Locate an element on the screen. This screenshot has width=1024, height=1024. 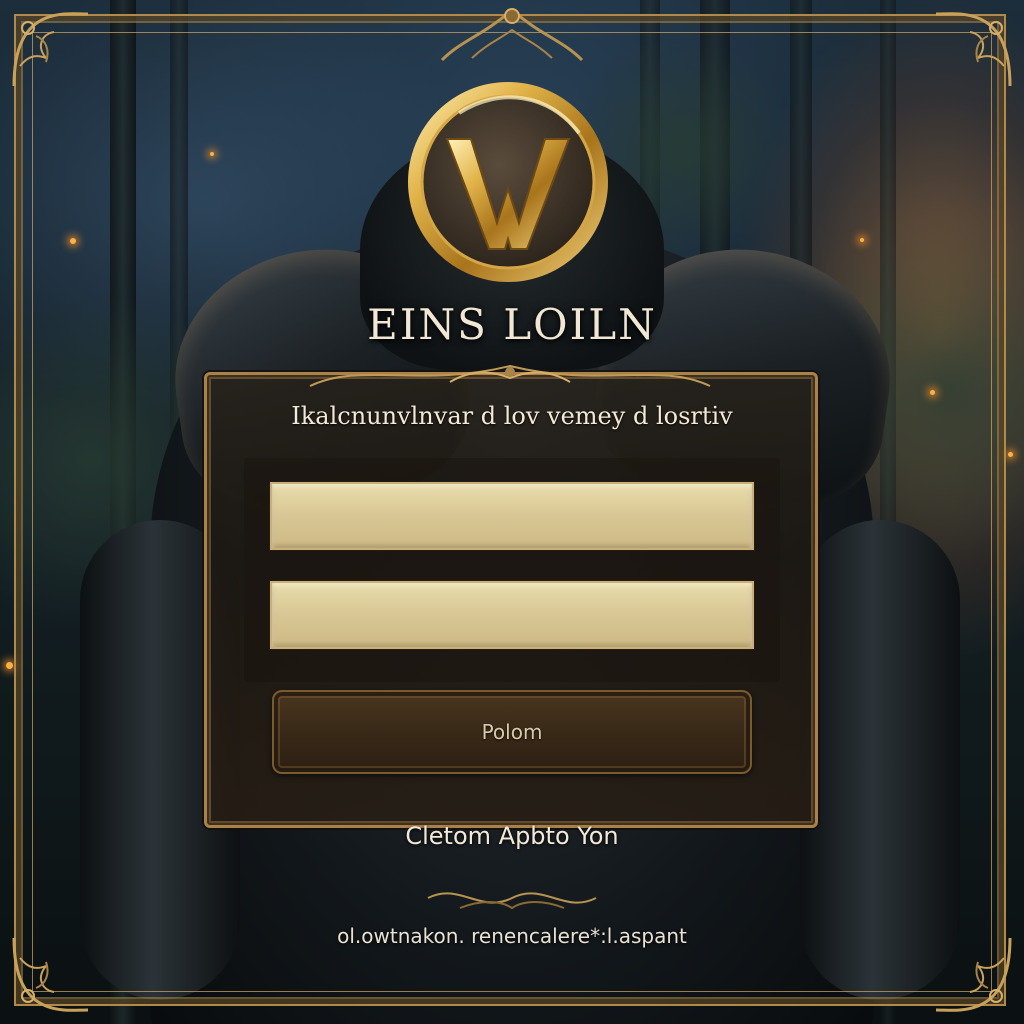
crest-ornament-icon is located at coordinates (512, 35).